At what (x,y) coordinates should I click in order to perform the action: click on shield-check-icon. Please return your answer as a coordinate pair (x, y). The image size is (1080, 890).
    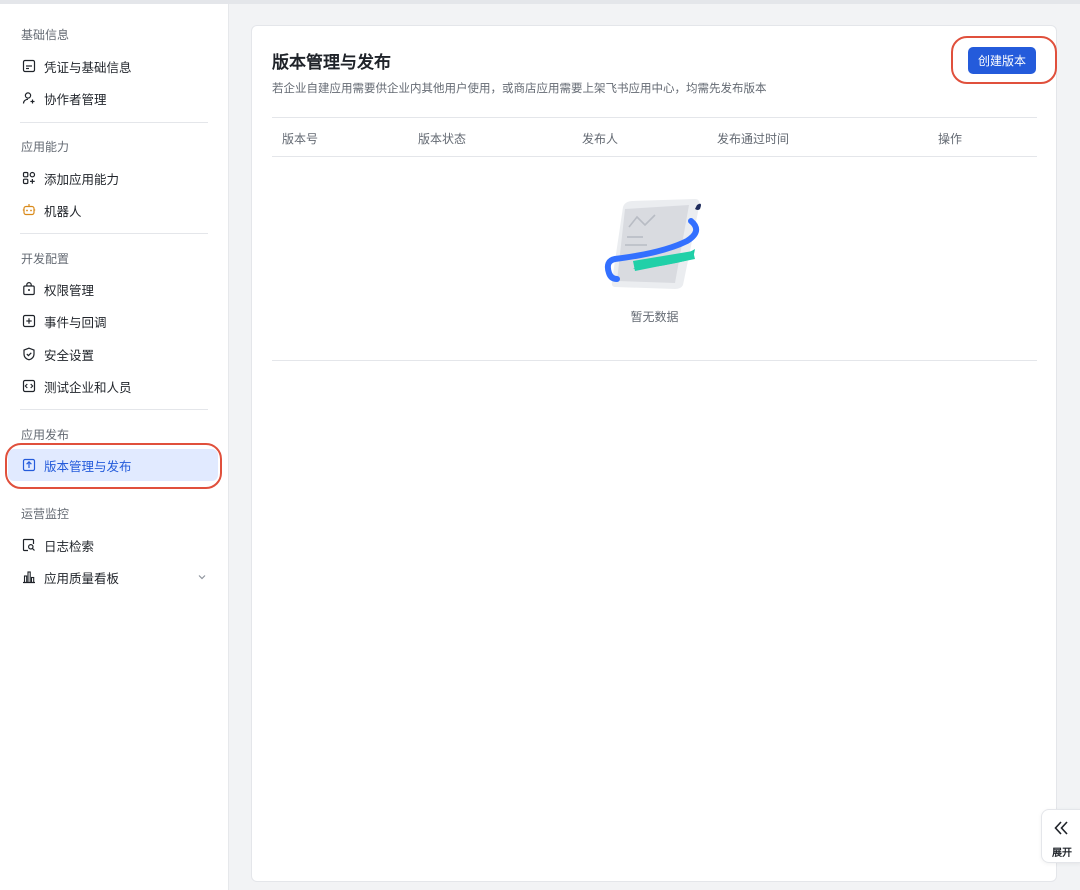
    Looking at the image, I should click on (29, 354).